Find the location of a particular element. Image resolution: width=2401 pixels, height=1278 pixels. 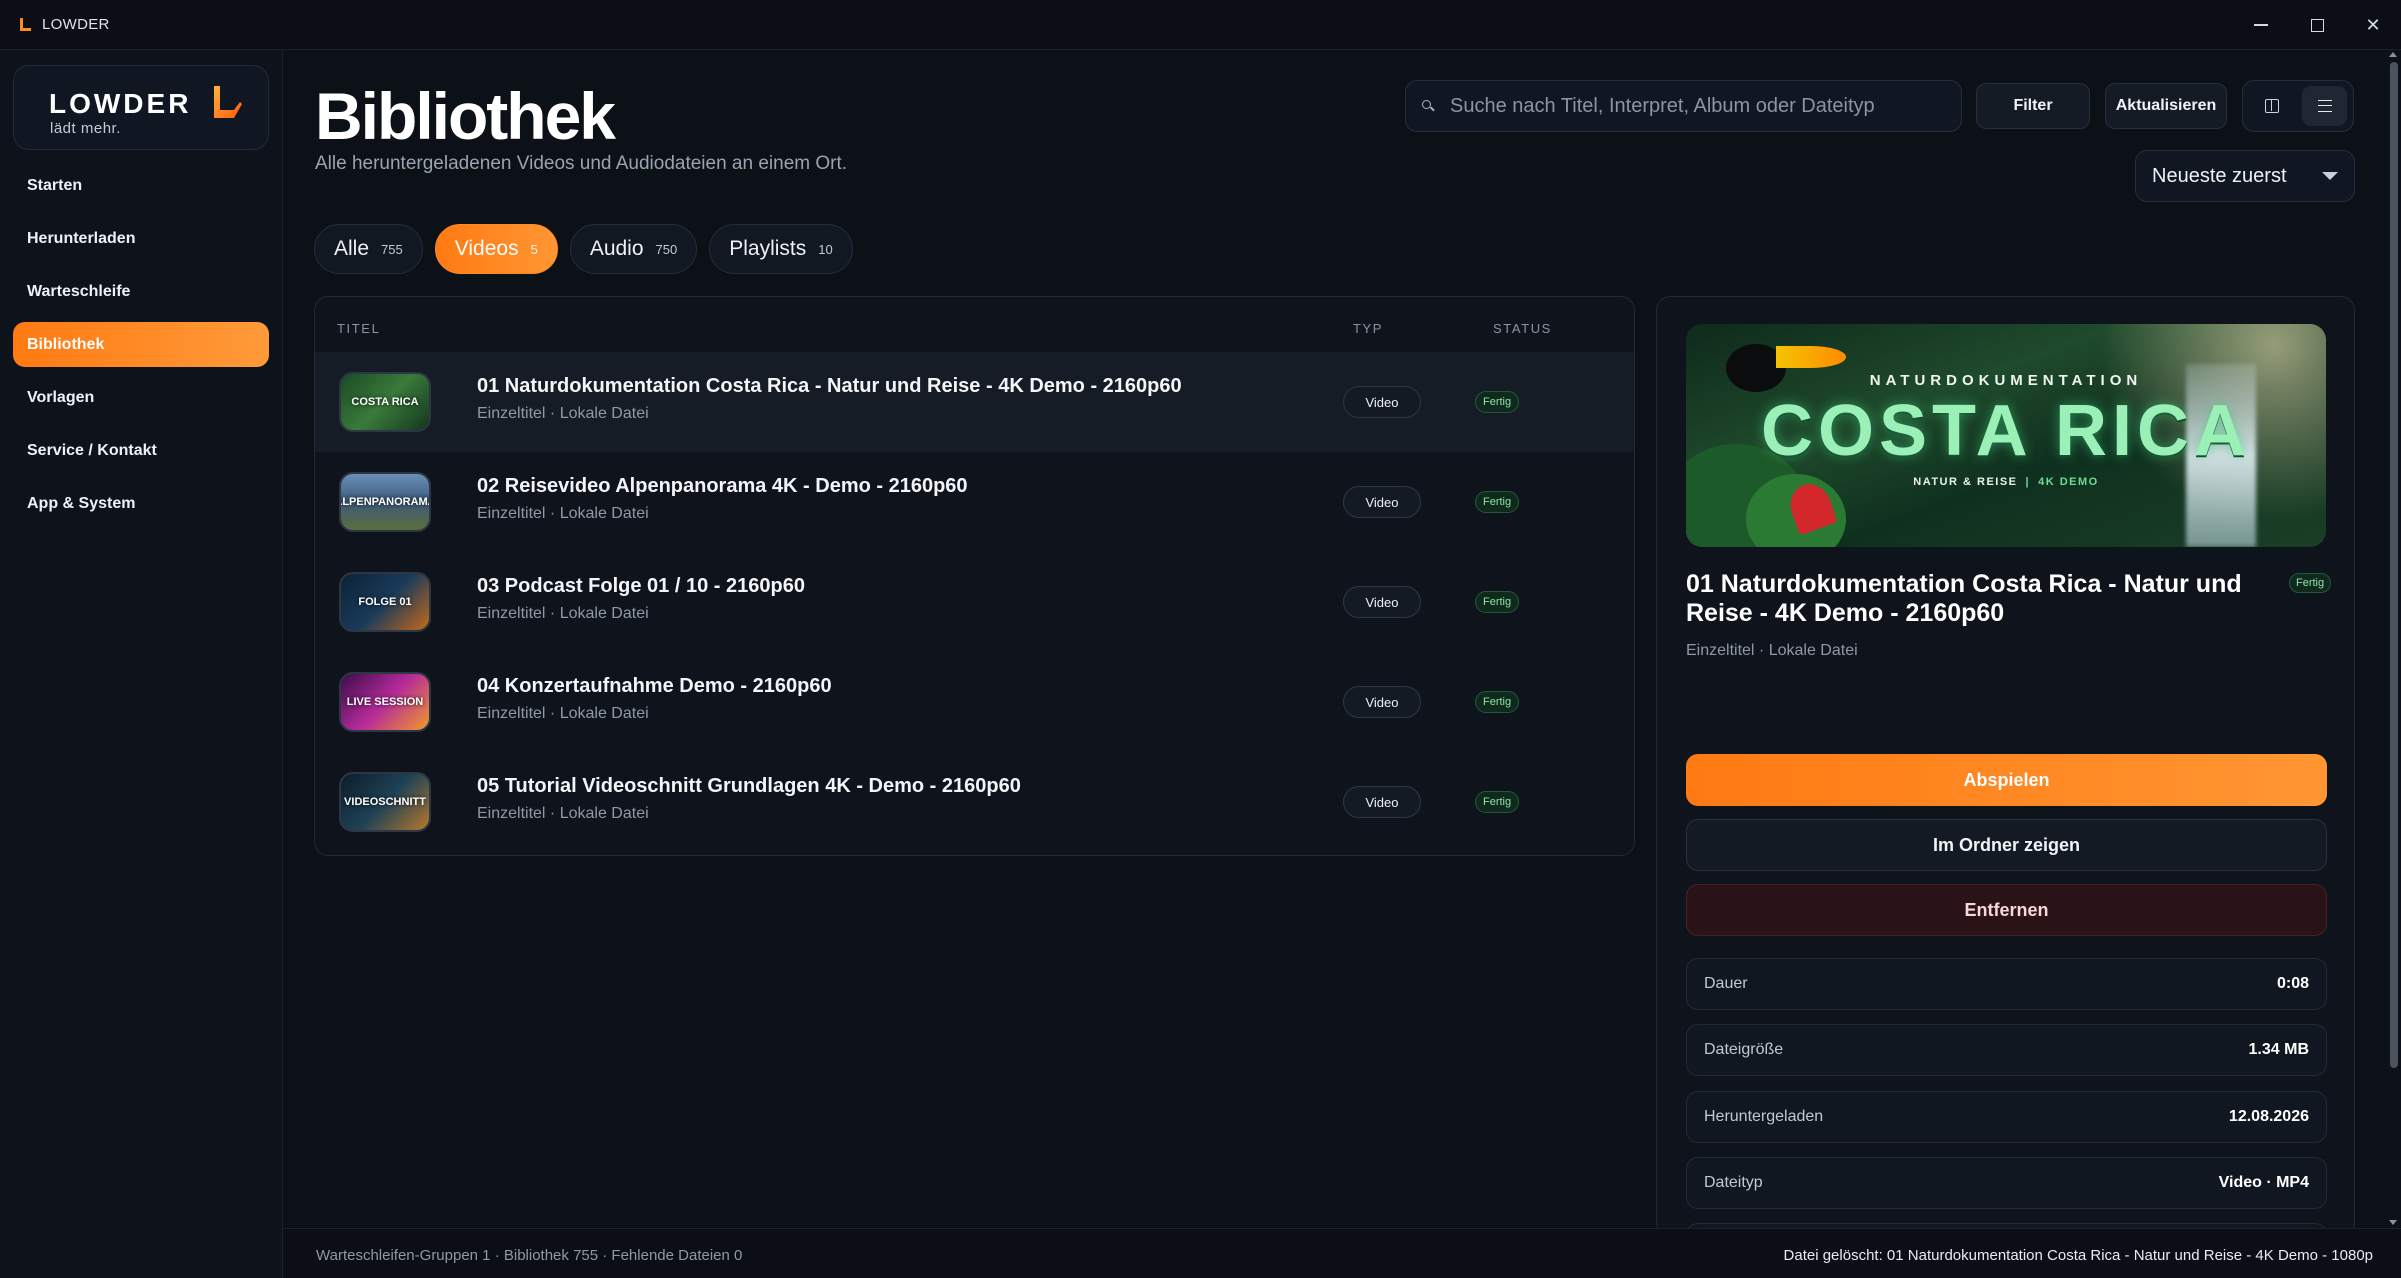

grid-view-icon is located at coordinates (2271, 106).